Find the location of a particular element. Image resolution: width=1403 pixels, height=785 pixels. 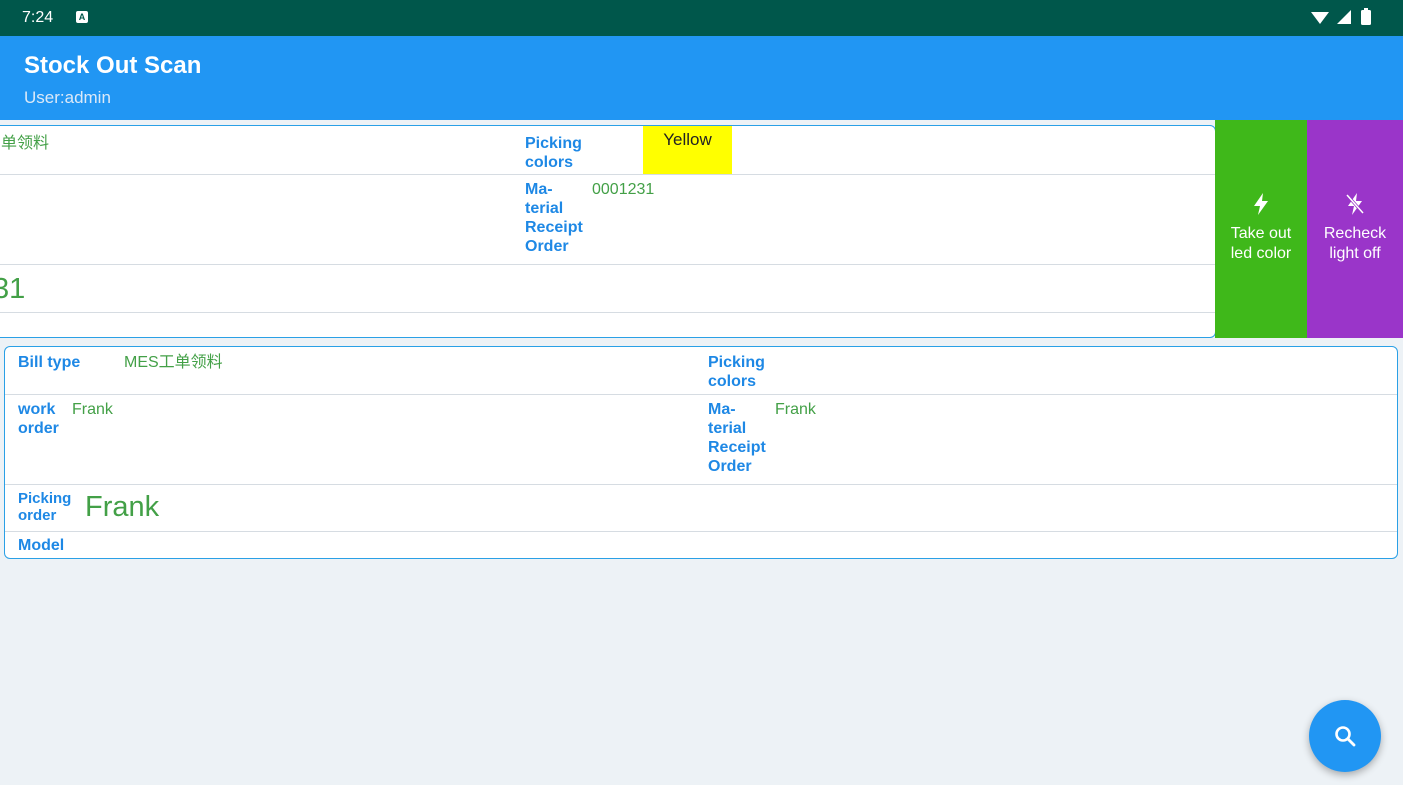

app-bar: Stock Out Scan User:admin is located at coordinates (701, 78).